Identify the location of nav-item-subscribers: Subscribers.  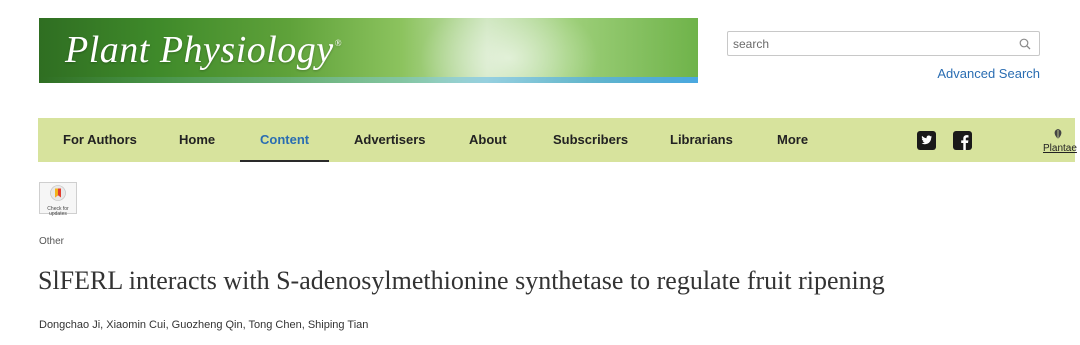
(590, 140).